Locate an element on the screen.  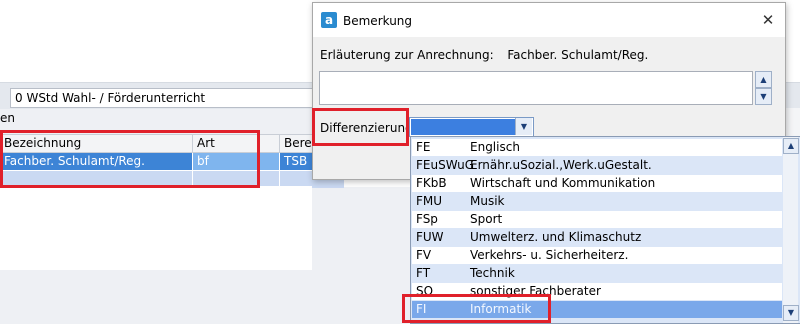
list-item: FSp Sport is located at coordinates (597, 219).